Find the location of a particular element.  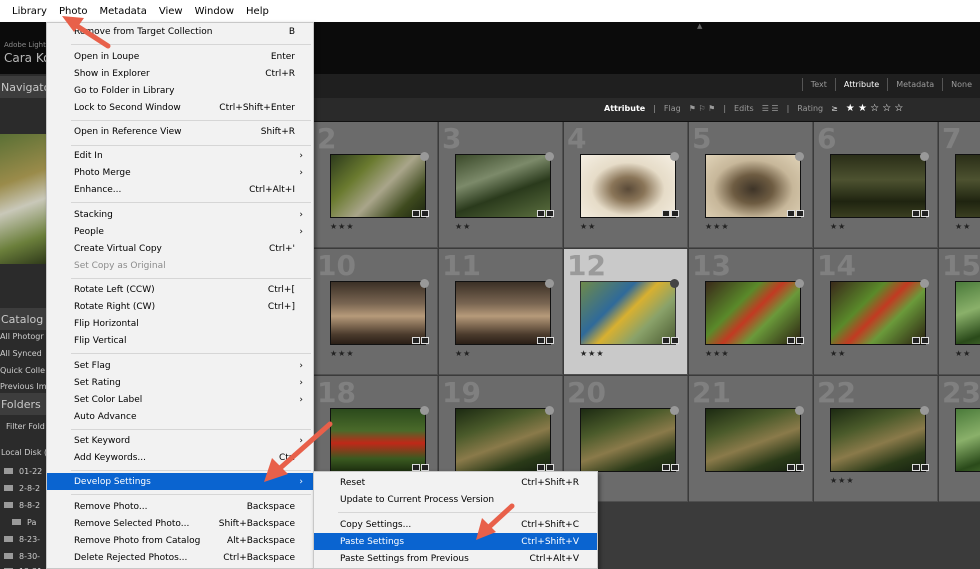

local-disk-label: Local Disk ( is located at coordinates (23, 452).